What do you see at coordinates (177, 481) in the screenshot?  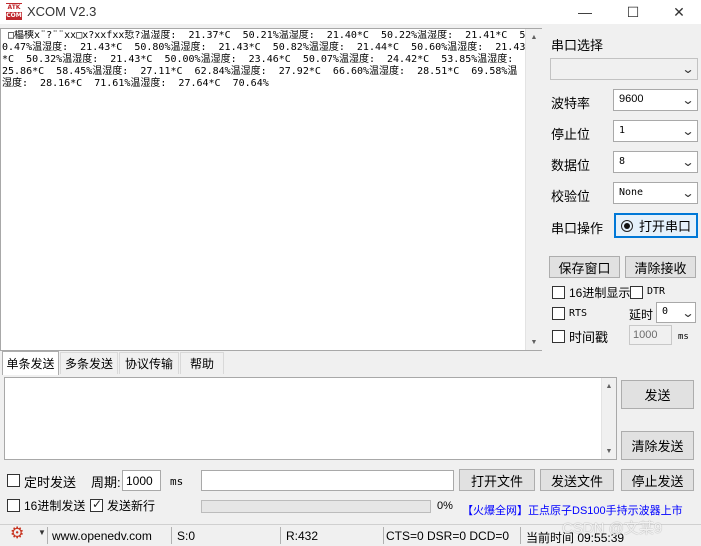 I see `period-unit: ms` at bounding box center [177, 481].